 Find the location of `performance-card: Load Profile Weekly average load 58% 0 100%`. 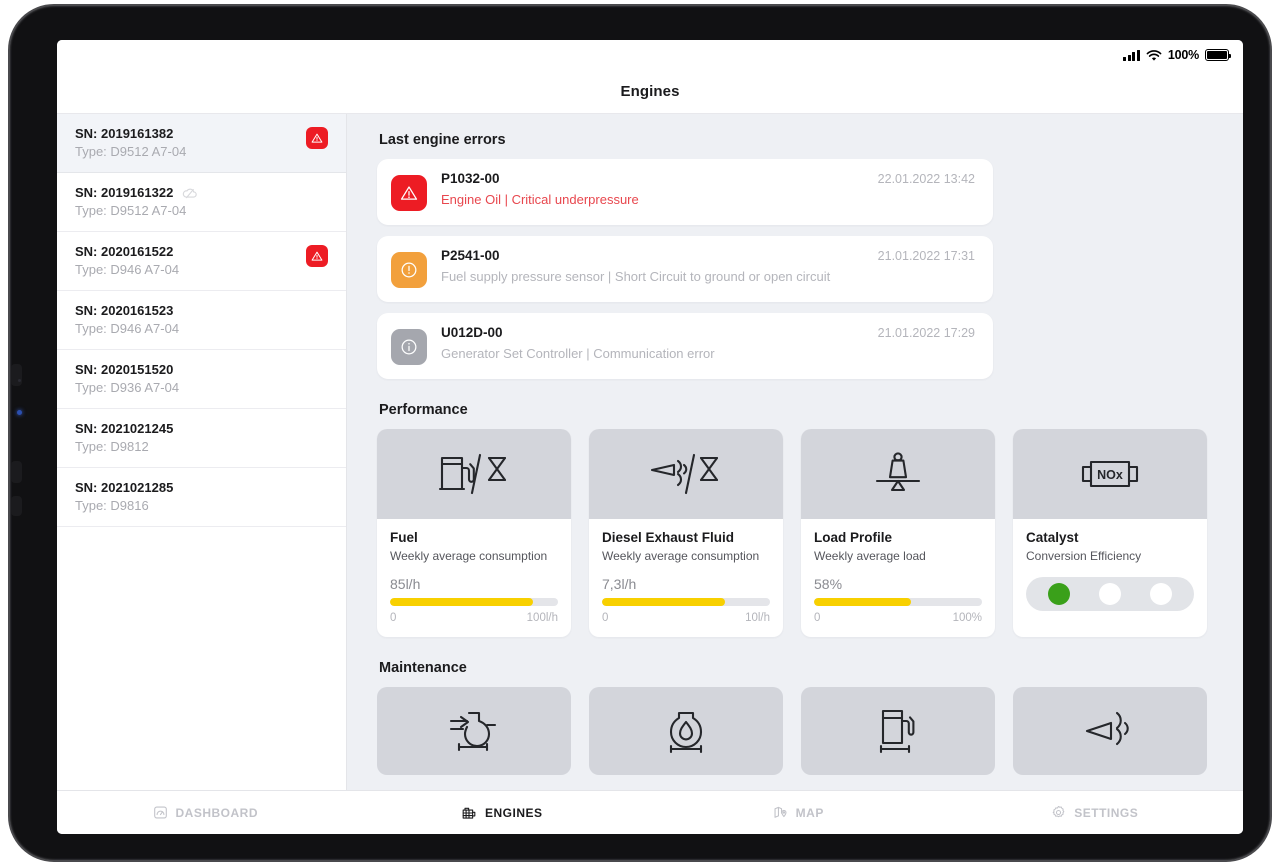

performance-card: Load Profile Weekly average load 58% 0 100% is located at coordinates (898, 533).